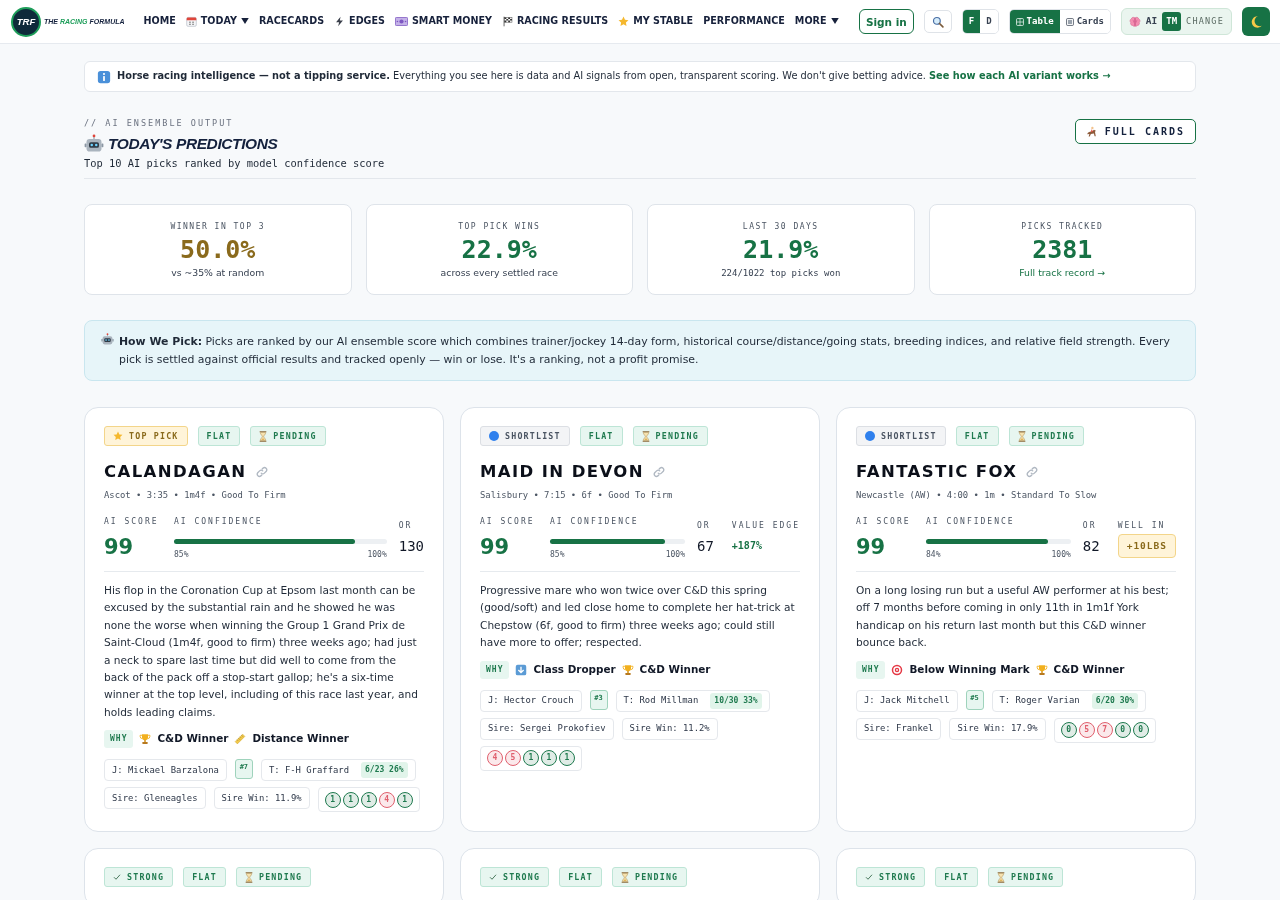  I want to click on race-meta: Salisbury • 7:15 • 6f • Good To Firm, so click(577, 495).